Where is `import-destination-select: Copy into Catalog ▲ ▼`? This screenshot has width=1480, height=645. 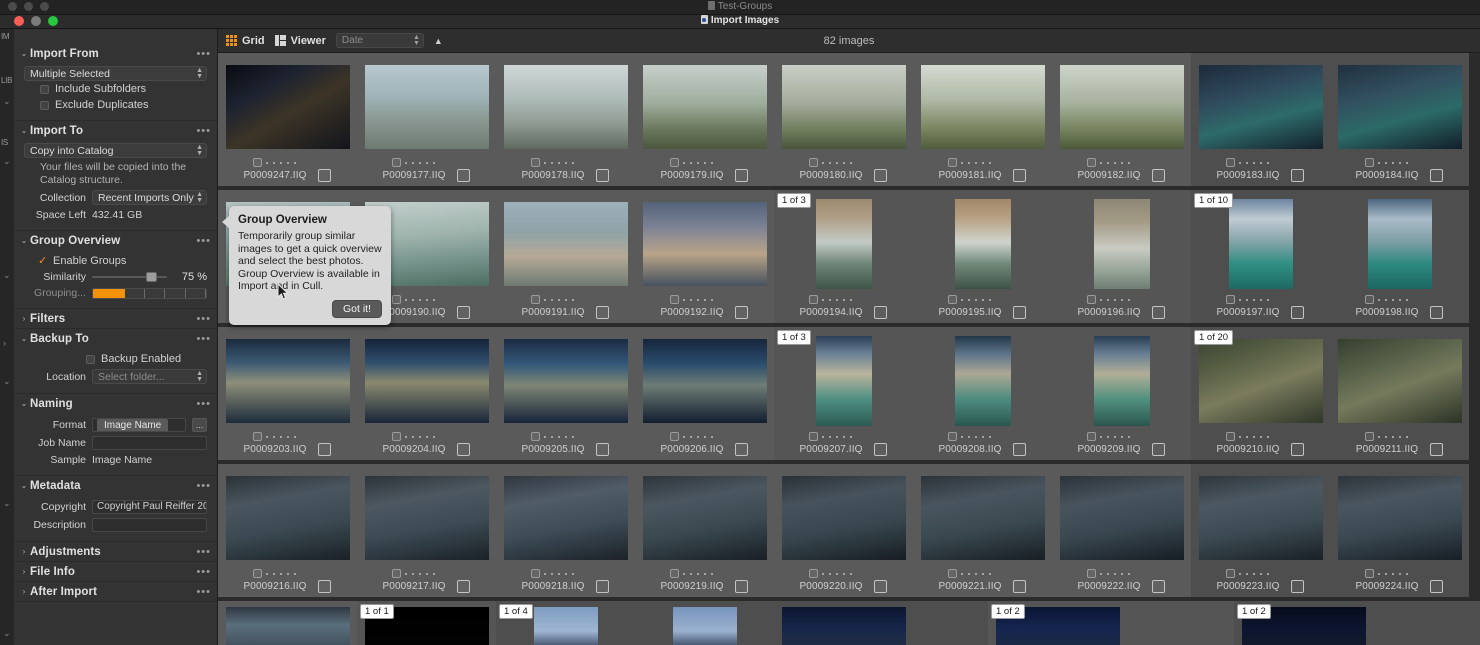
import-destination-select: Copy into Catalog ▲ ▼ is located at coordinates (115, 150).